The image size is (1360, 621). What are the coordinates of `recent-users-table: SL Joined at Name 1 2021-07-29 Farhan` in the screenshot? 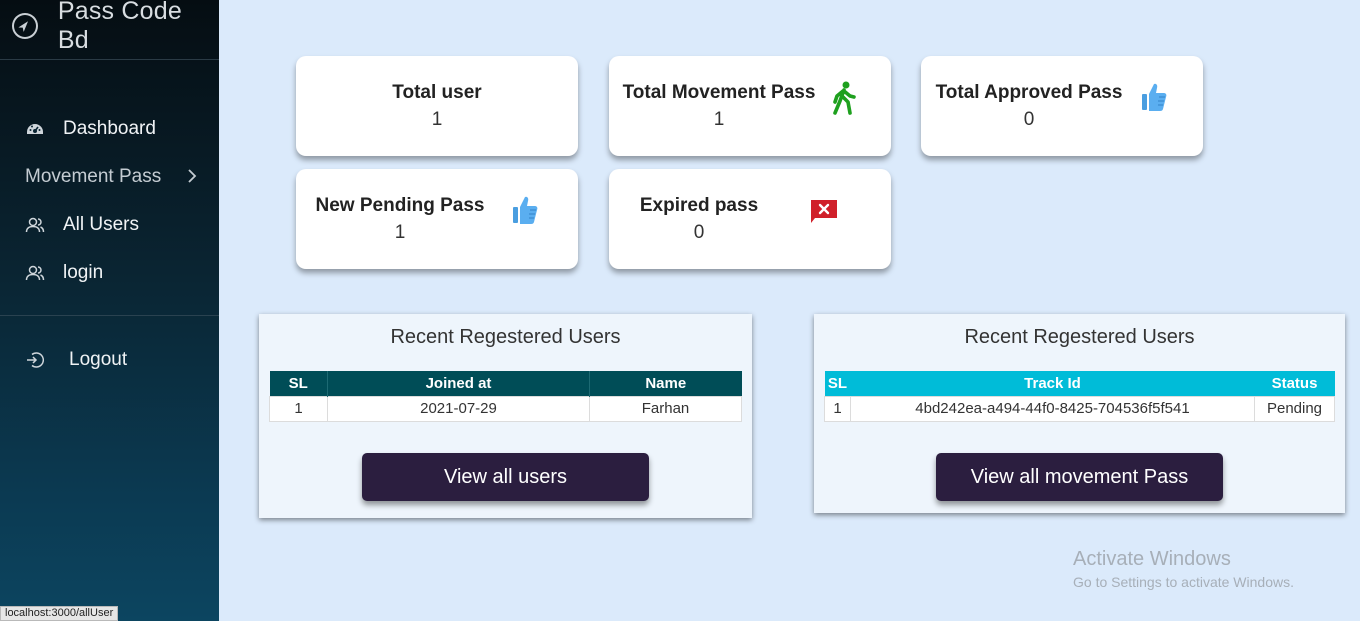 It's located at (505, 396).